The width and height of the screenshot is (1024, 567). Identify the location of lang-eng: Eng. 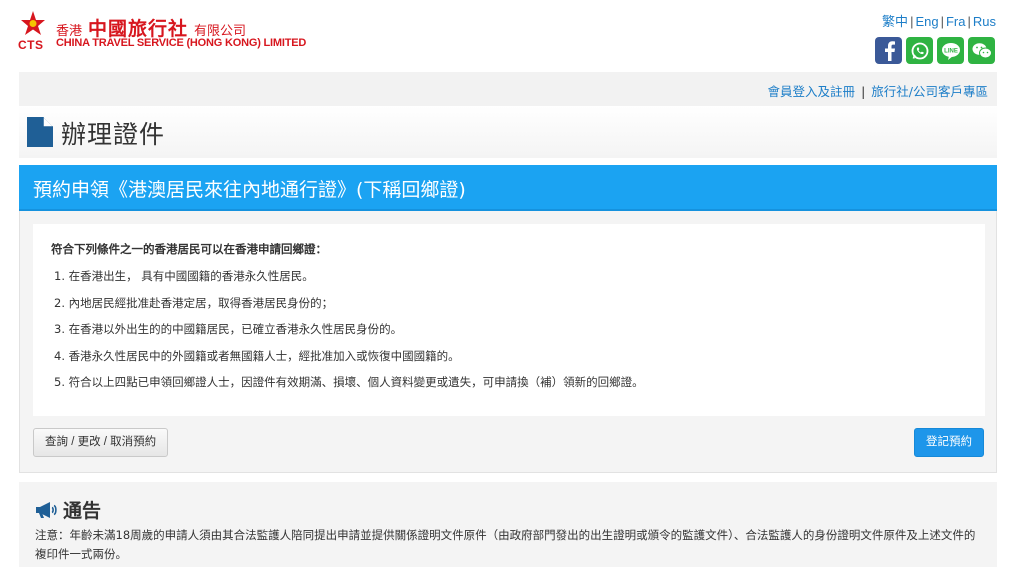
(926, 21).